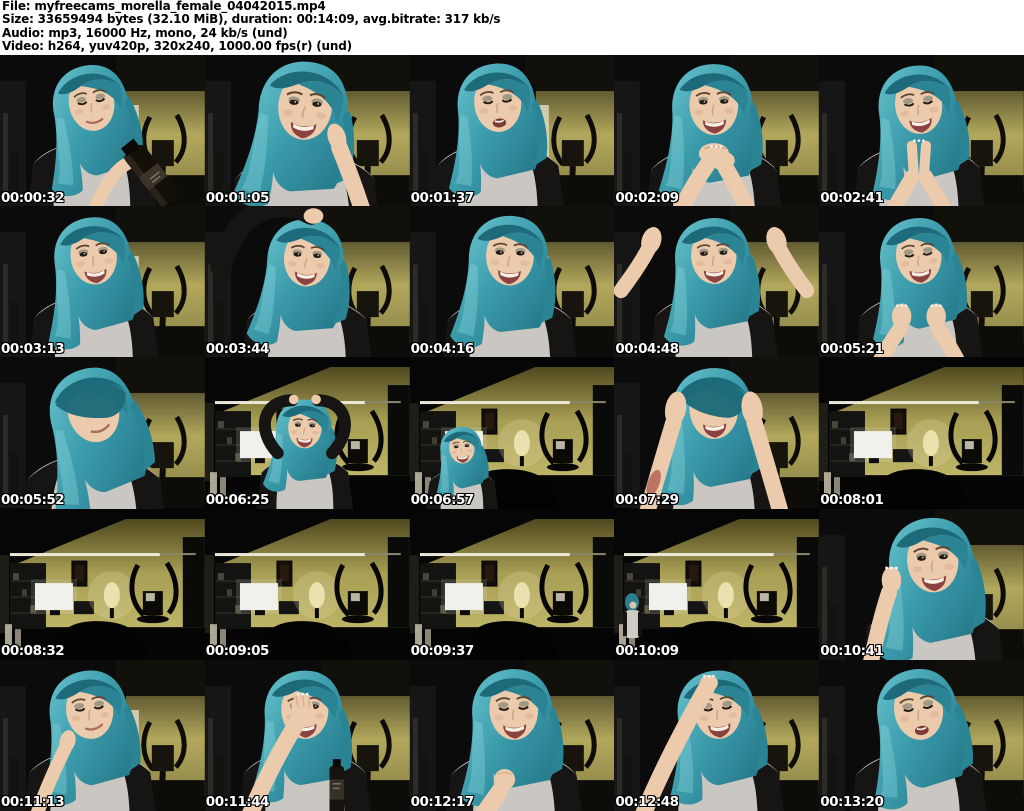 This screenshot has height=811, width=1024. I want to click on thumbnail-timestamp: 00:06:57, so click(442, 500).